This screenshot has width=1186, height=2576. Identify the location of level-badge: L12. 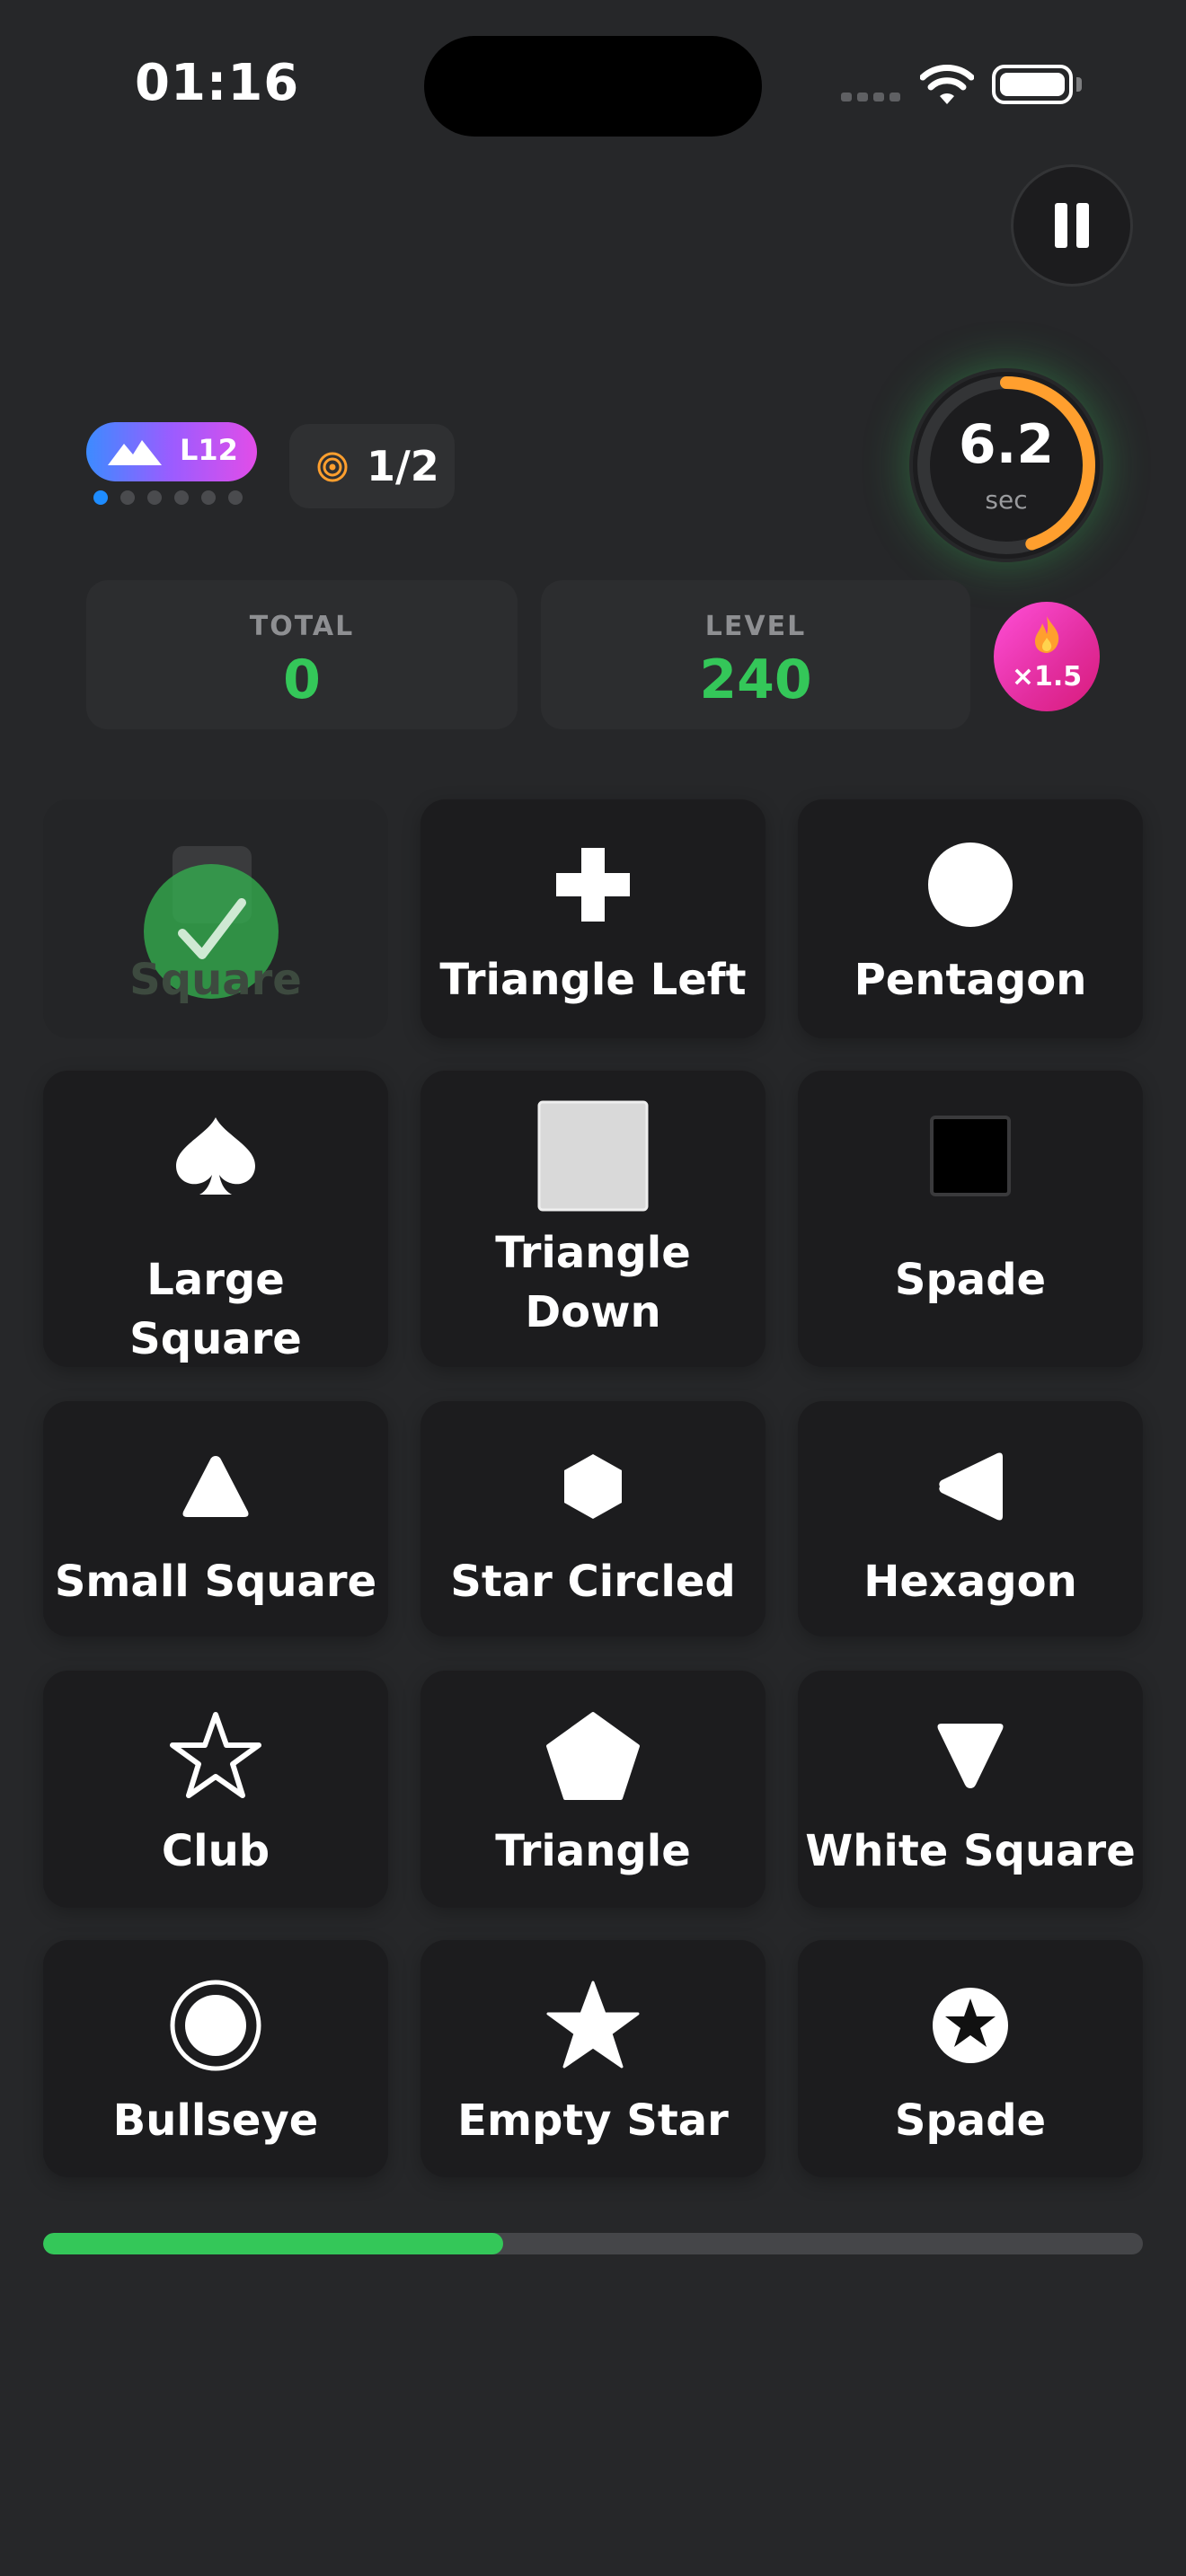
(171, 451).